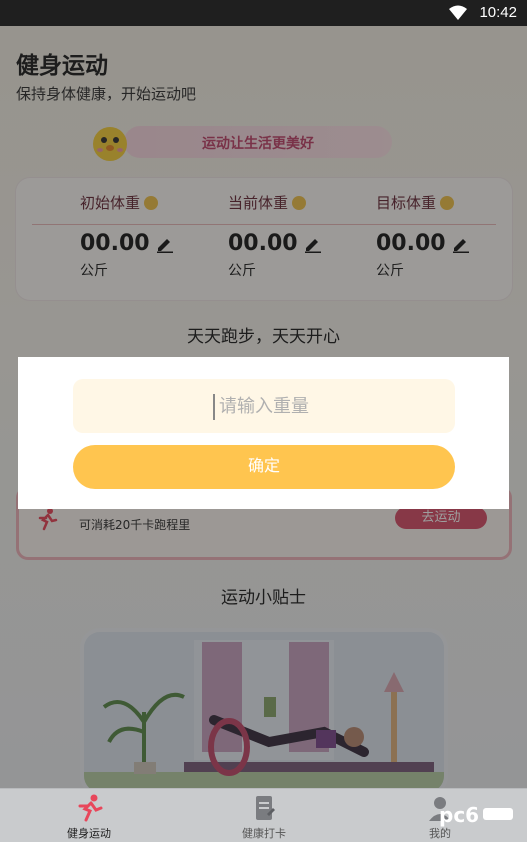 This screenshot has width=527, height=842. Describe the element at coordinates (459, 815) in the screenshot. I see `svg-text: pc6` at that location.